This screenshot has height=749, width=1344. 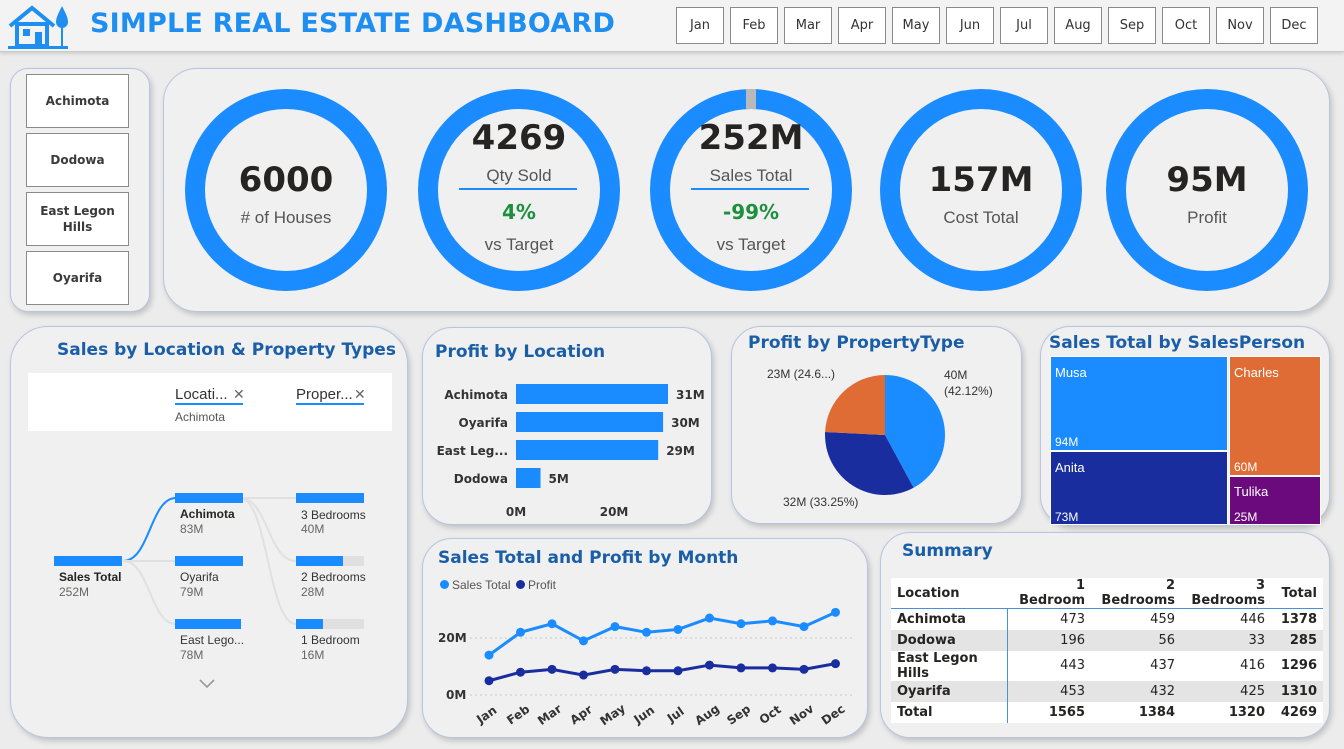 I want to click on chevron-down-icon, so click(x=207, y=684).